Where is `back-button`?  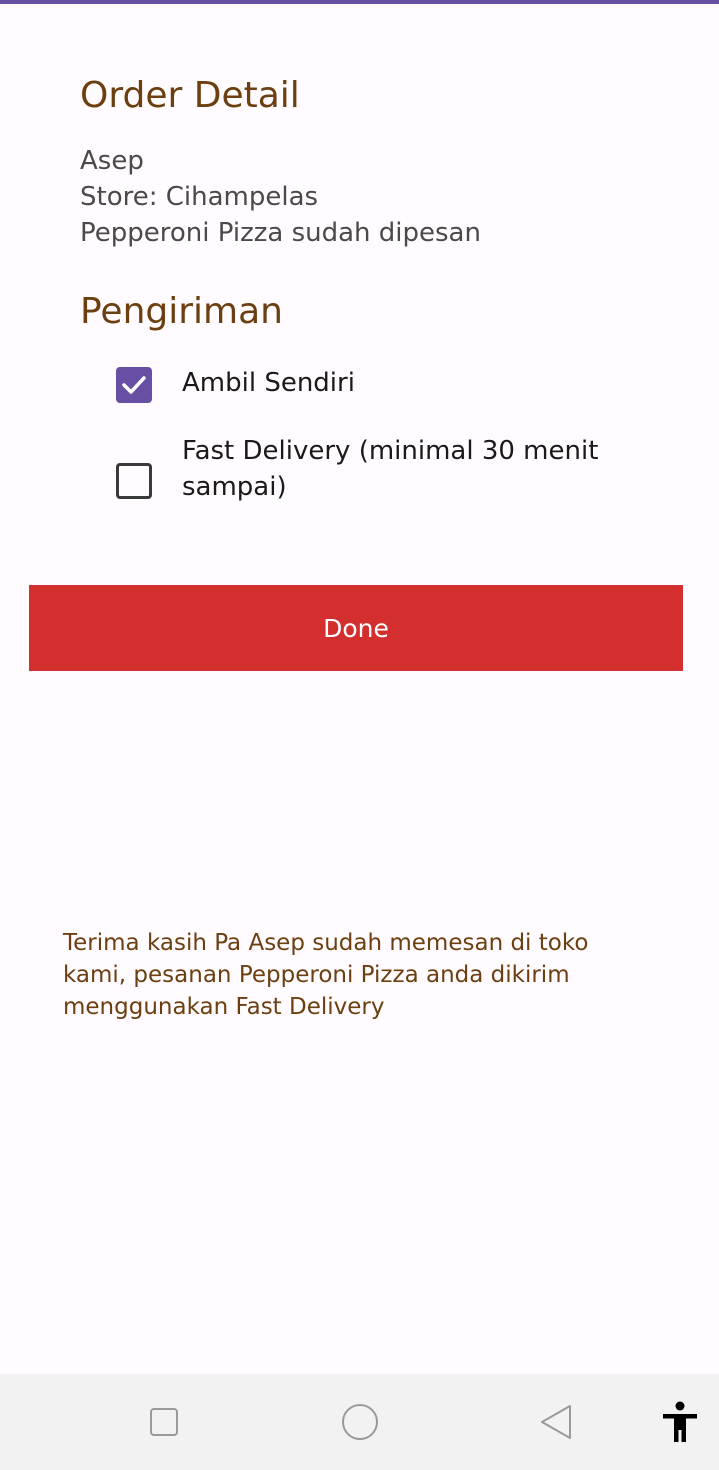 back-button is located at coordinates (556, 1422).